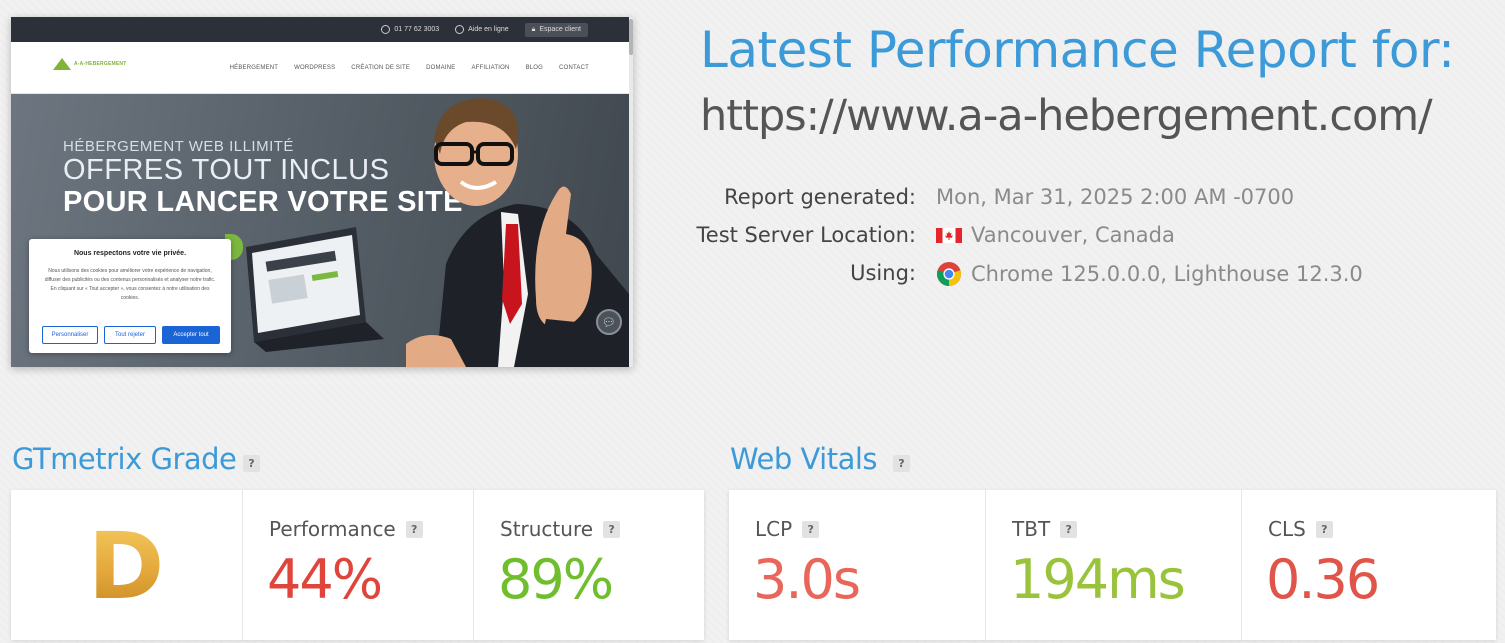 The image size is (1505, 643). What do you see at coordinates (556, 579) in the screenshot?
I see `structure-value: 89%` at bounding box center [556, 579].